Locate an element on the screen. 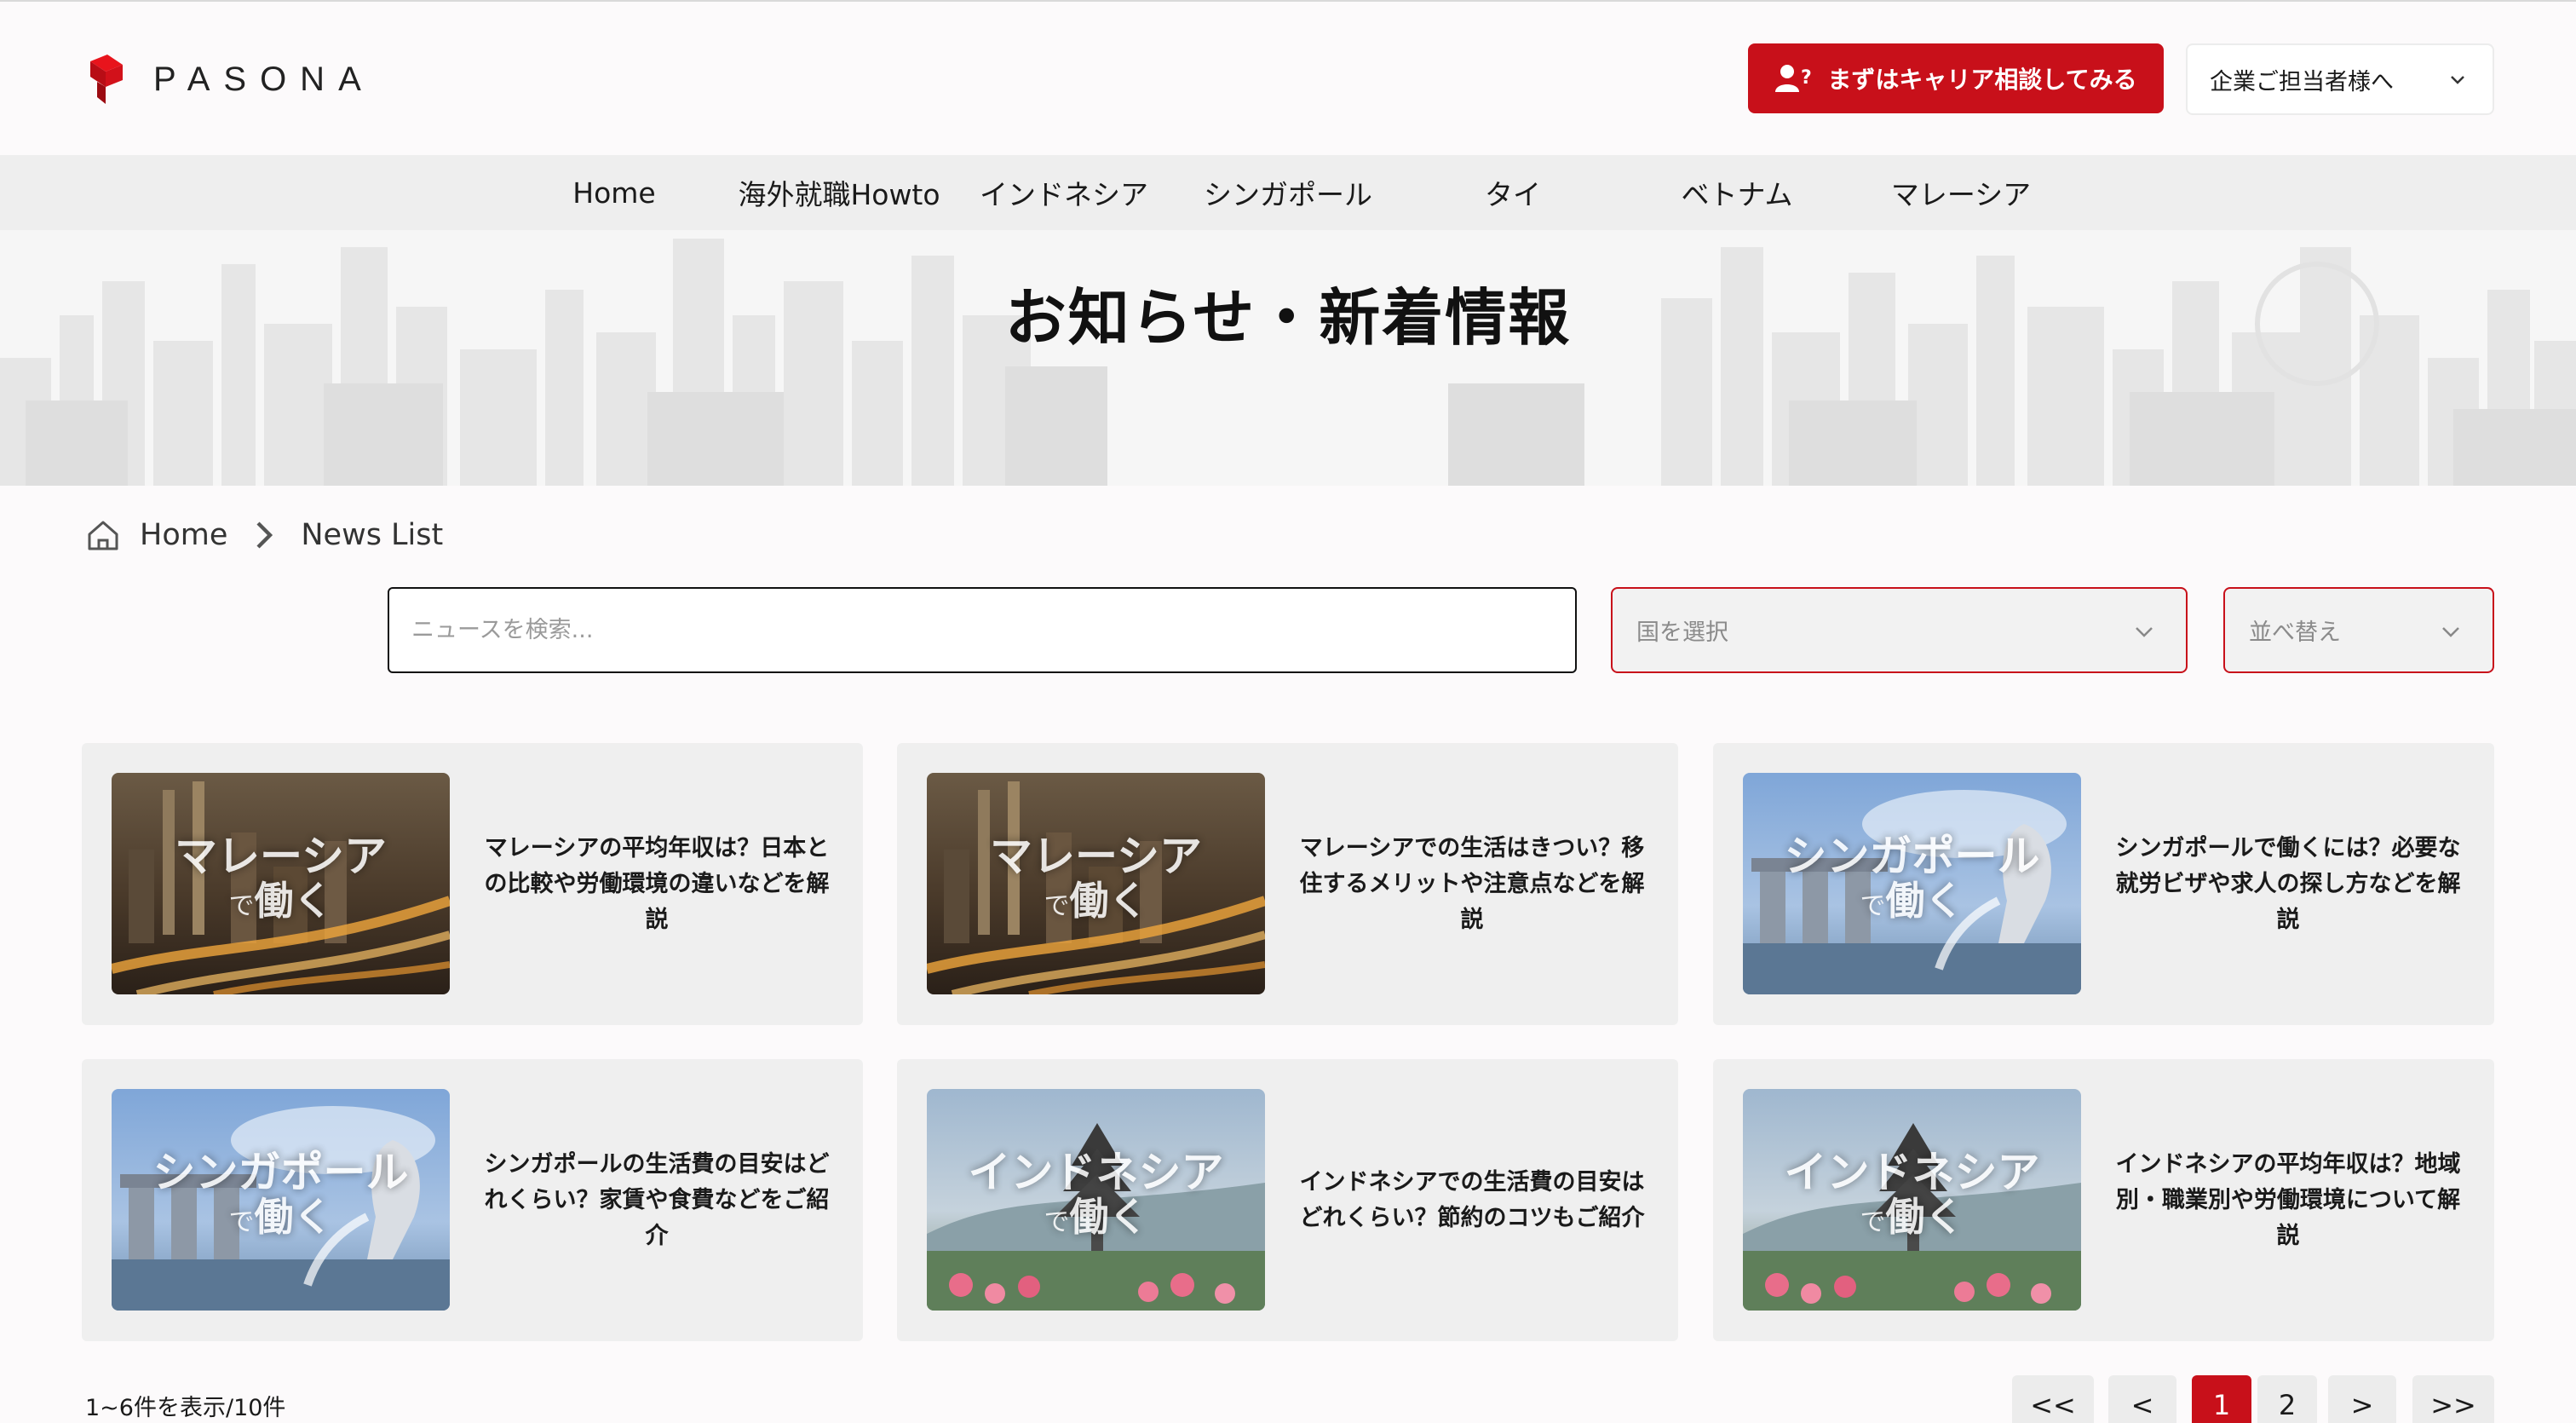 The width and height of the screenshot is (2576, 1423). pagination-page-2: 2 is located at coordinates (2287, 1399).